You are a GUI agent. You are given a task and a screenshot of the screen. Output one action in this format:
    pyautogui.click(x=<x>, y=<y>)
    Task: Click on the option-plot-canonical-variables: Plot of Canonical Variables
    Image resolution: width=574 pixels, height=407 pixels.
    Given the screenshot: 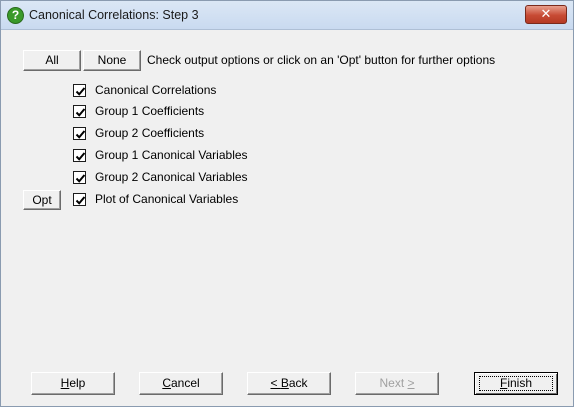 What is the action you would take?
    pyautogui.click(x=155, y=199)
    